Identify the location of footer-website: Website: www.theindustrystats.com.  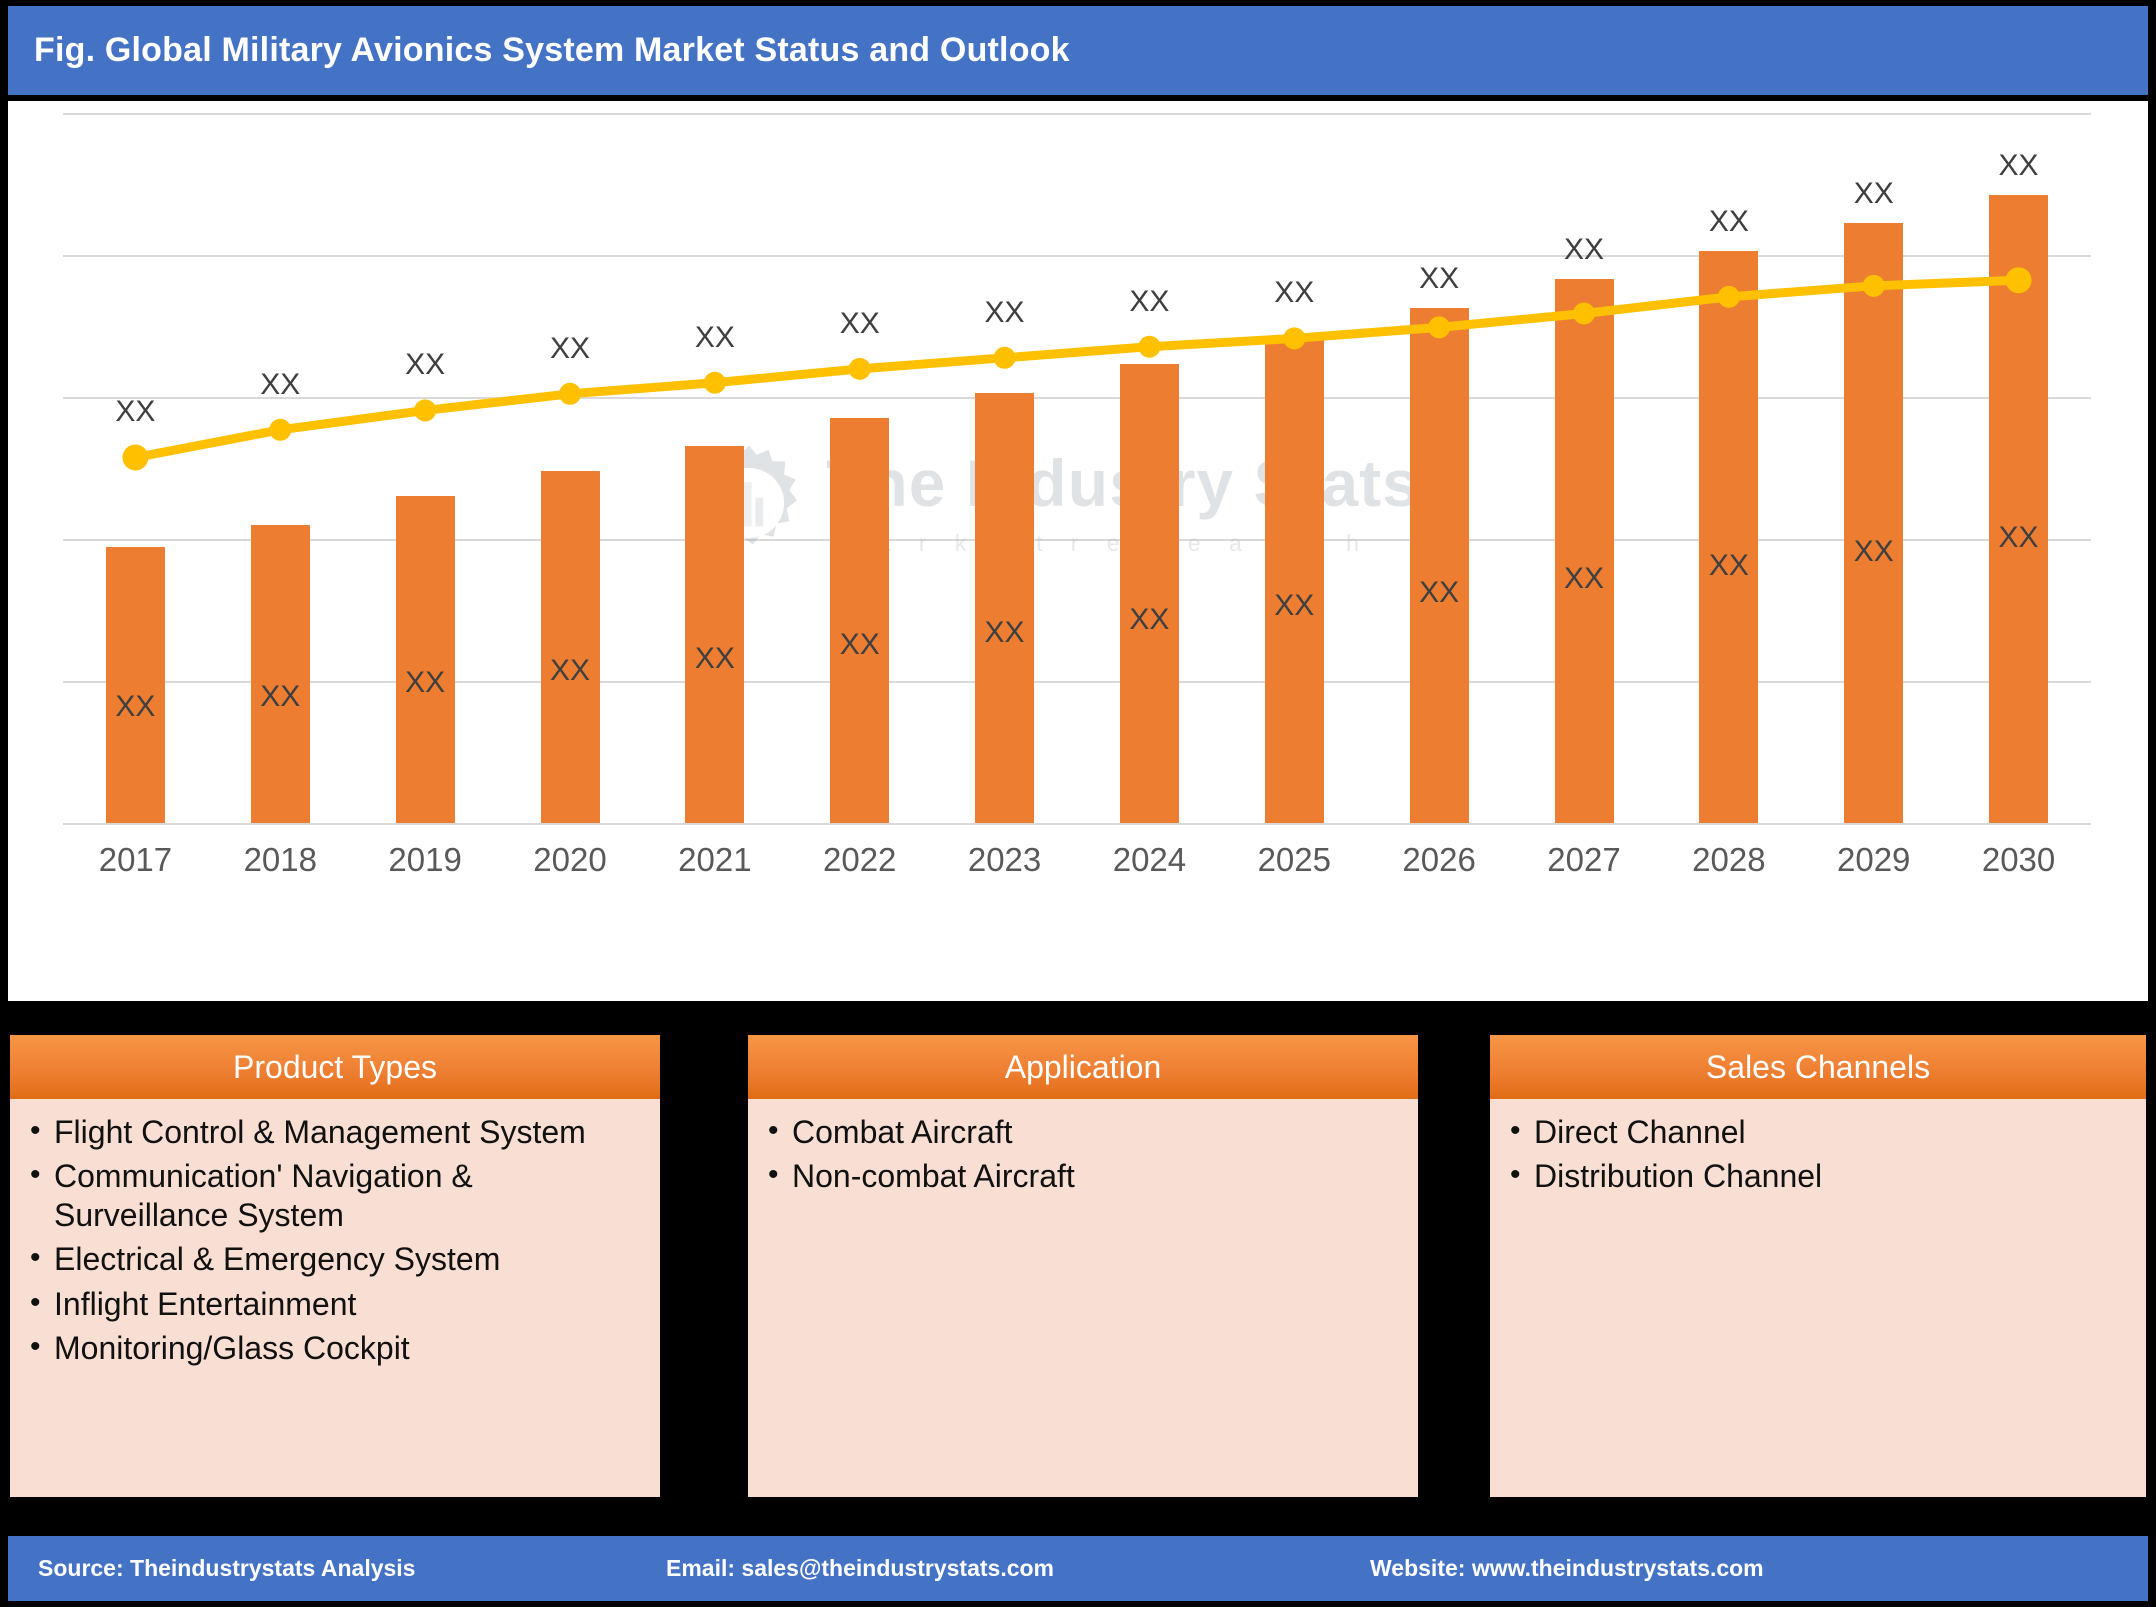
(1567, 1568).